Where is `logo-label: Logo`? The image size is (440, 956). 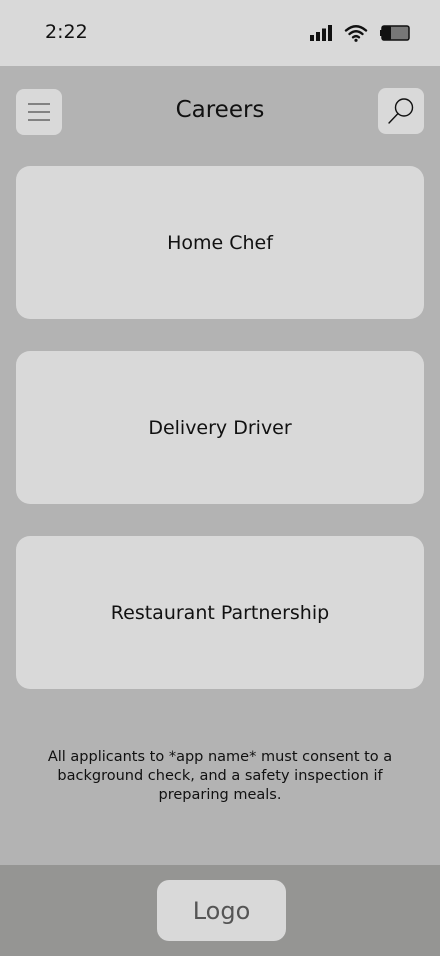 logo-label: Logo is located at coordinates (221, 910).